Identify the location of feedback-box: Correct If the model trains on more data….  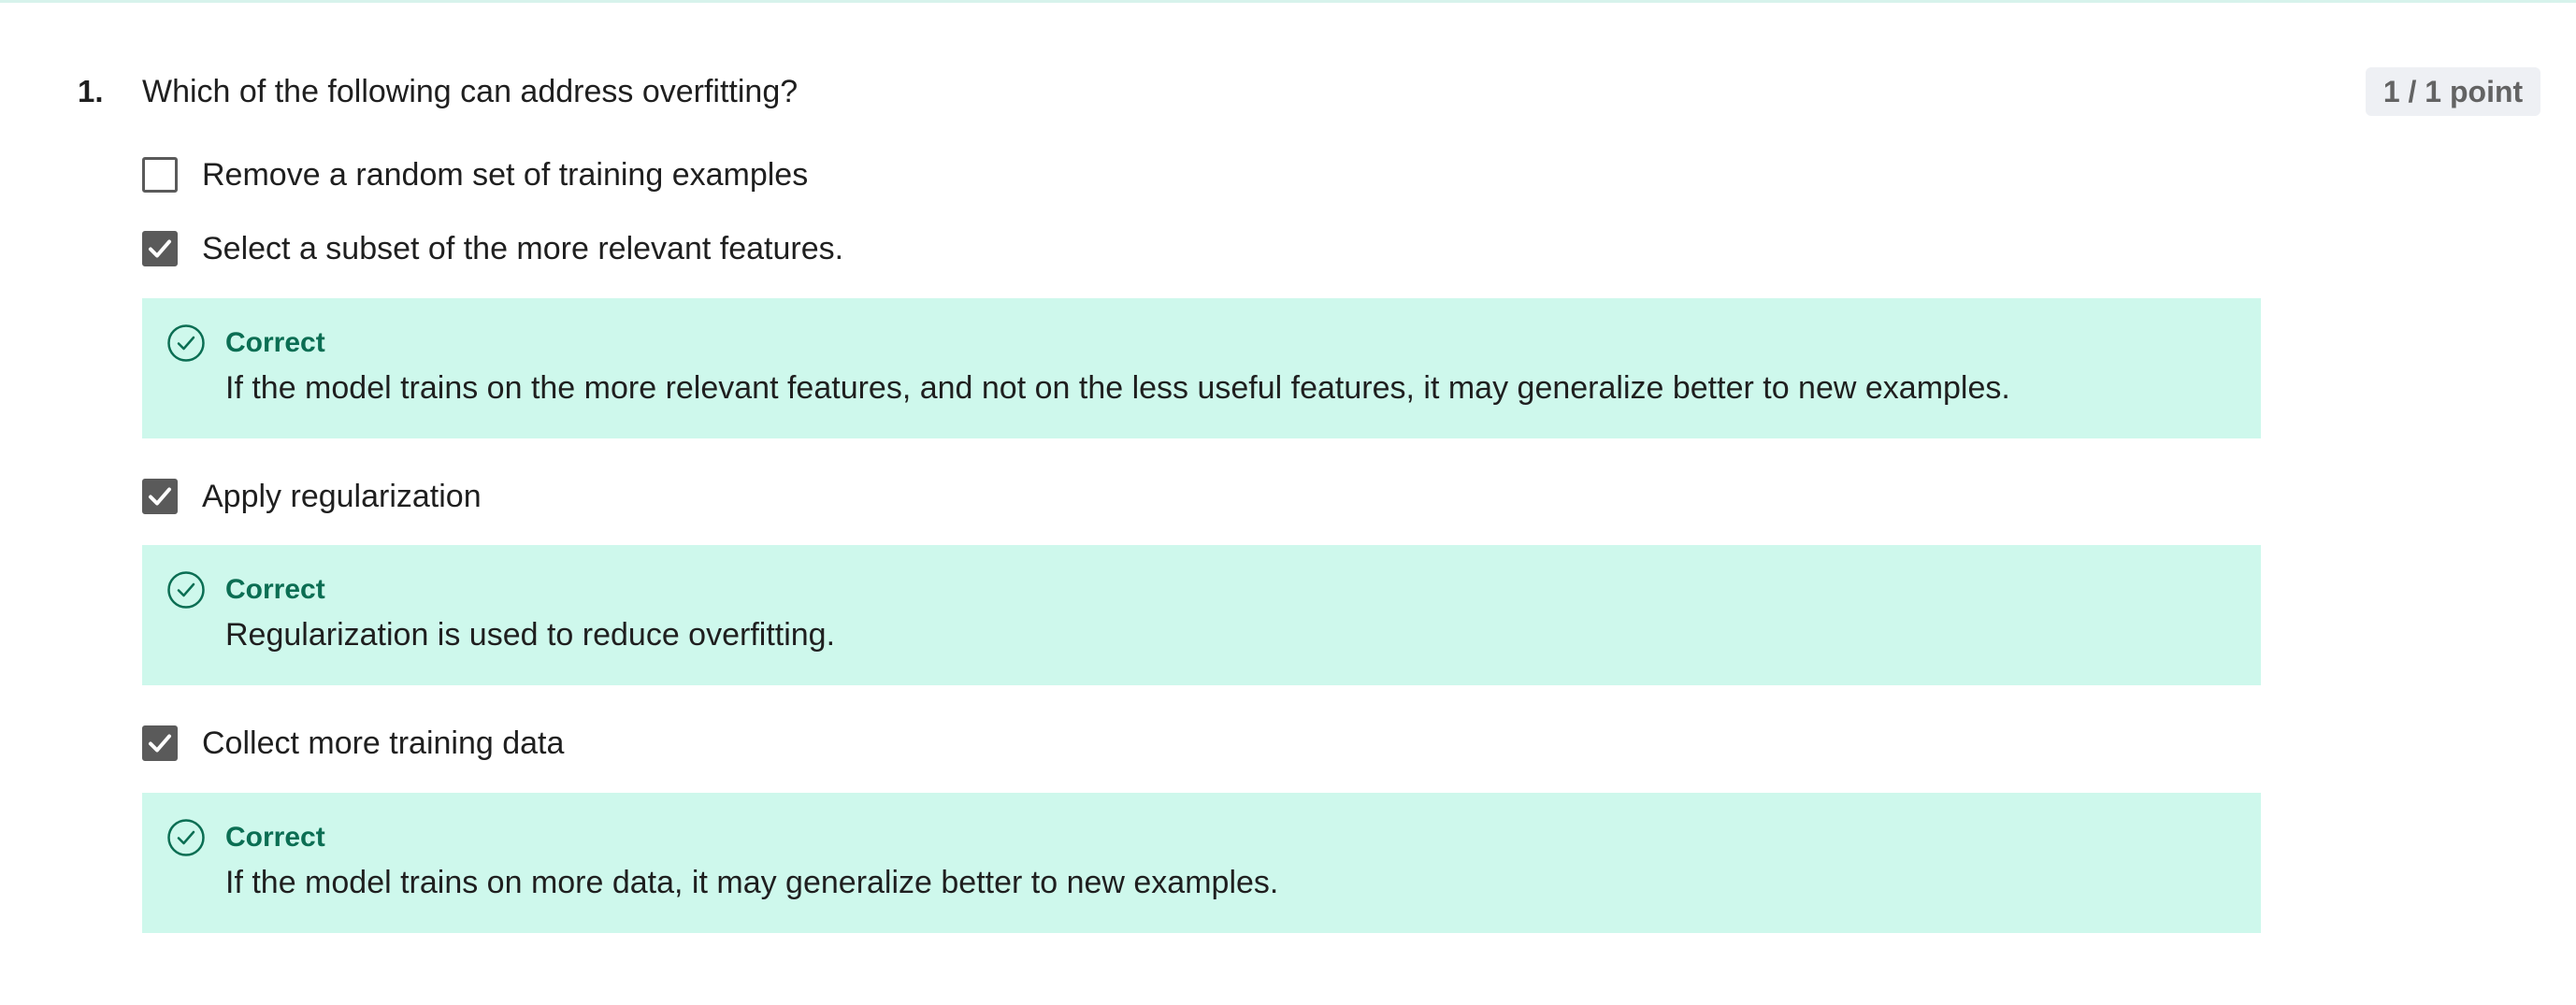
(1202, 863).